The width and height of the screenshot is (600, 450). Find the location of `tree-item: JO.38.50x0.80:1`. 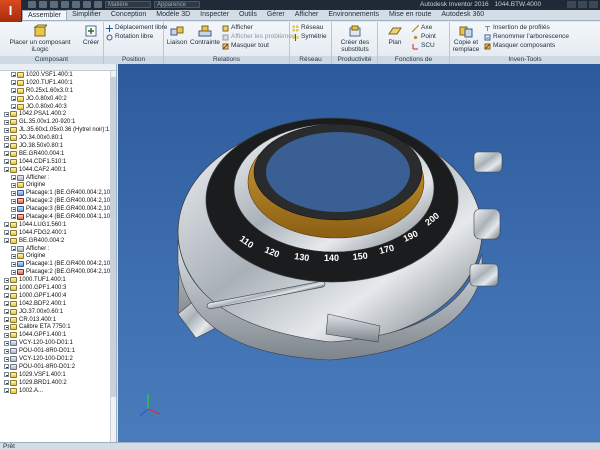

tree-item: JO.38.50x0.80:1 is located at coordinates (59, 146).